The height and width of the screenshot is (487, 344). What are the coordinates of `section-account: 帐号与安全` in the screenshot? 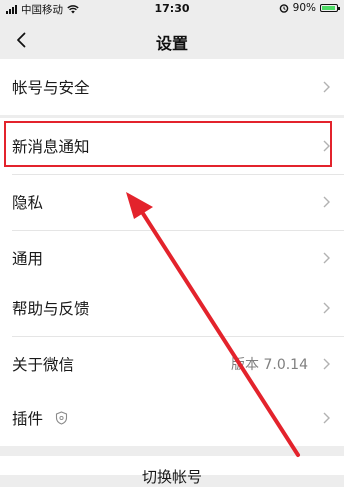 It's located at (172, 87).